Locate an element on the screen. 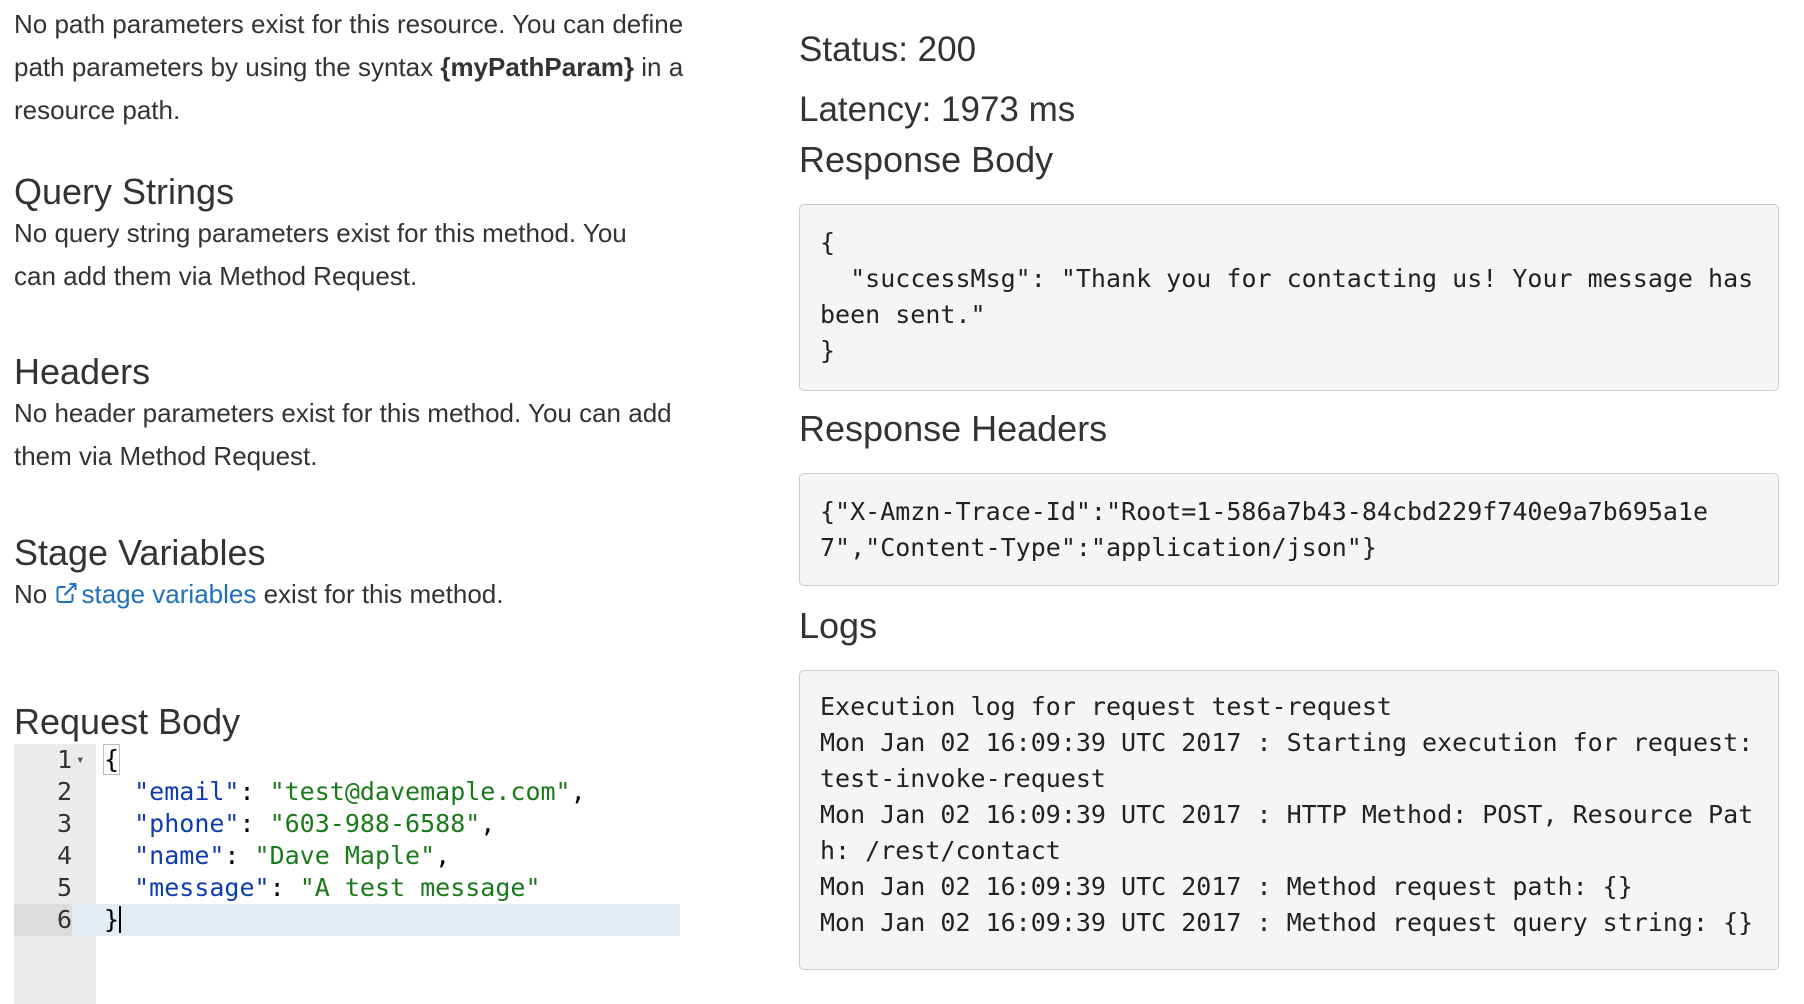 Image resolution: width=1804 pixels, height=1004 pixels. logs-heading: Logs is located at coordinates (838, 625).